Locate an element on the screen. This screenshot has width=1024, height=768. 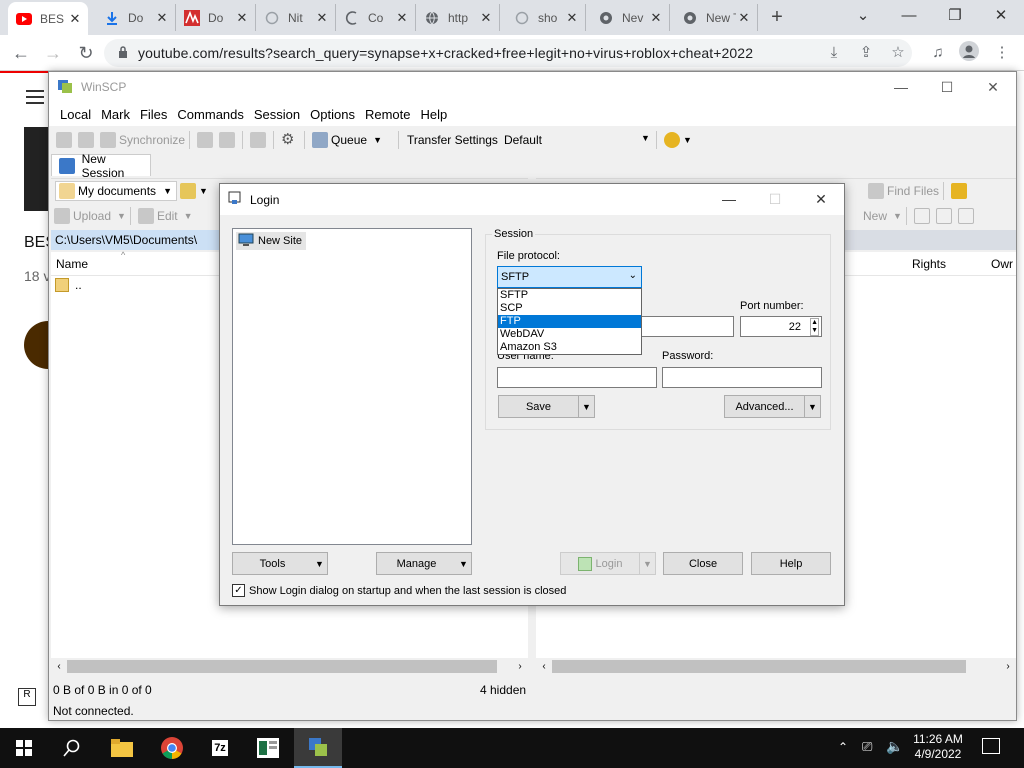
transfer-settings-select: Default ▼ is located at coordinates (577, 140).